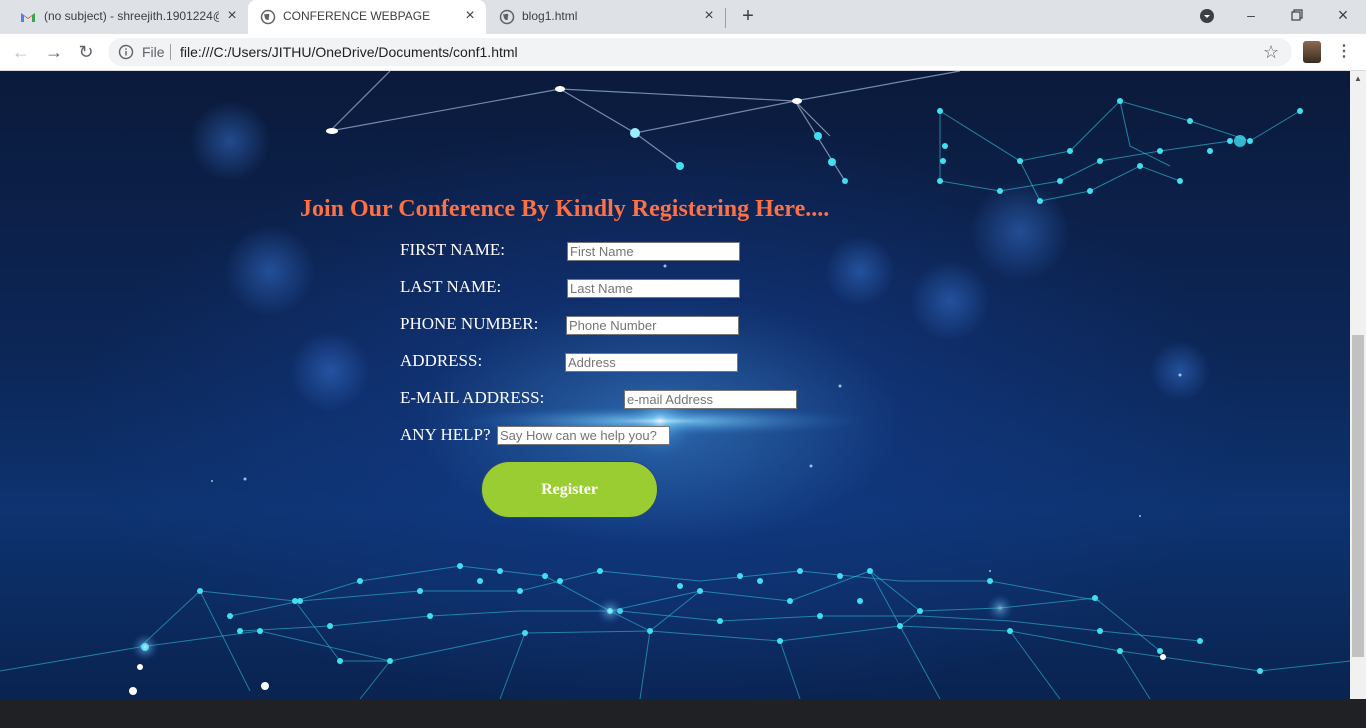  I want to click on phone-label: PHONE NUMBER:, so click(469, 323).